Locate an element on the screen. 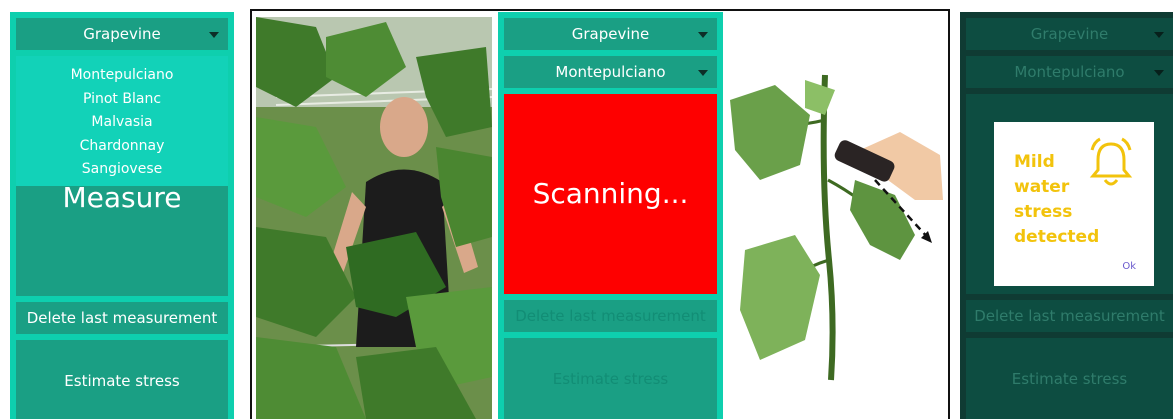 The image size is (1173, 419). variety-option: Malvasia is located at coordinates (122, 123).